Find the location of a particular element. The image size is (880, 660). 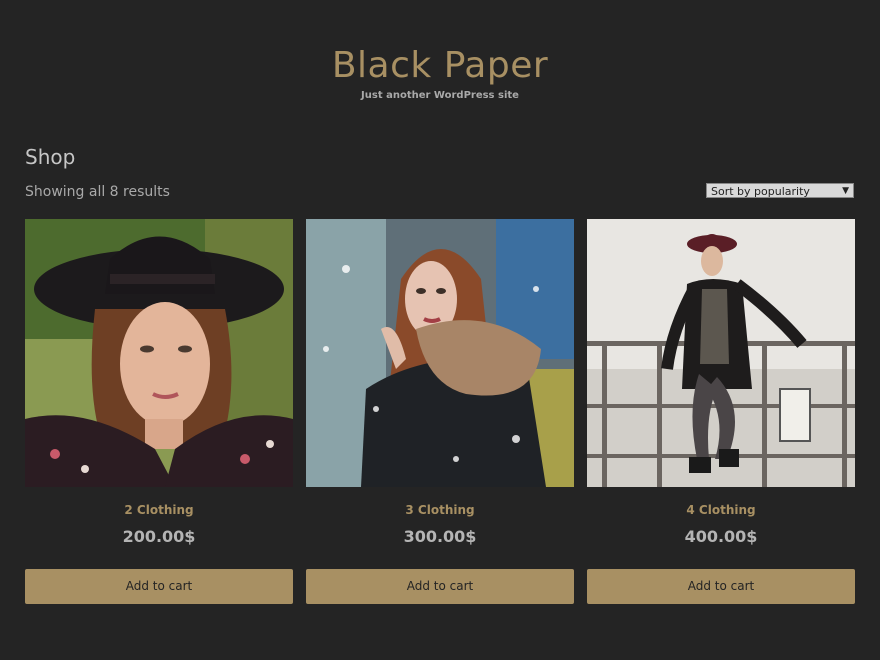

results-count: Showing all 8 results is located at coordinates (97, 192).